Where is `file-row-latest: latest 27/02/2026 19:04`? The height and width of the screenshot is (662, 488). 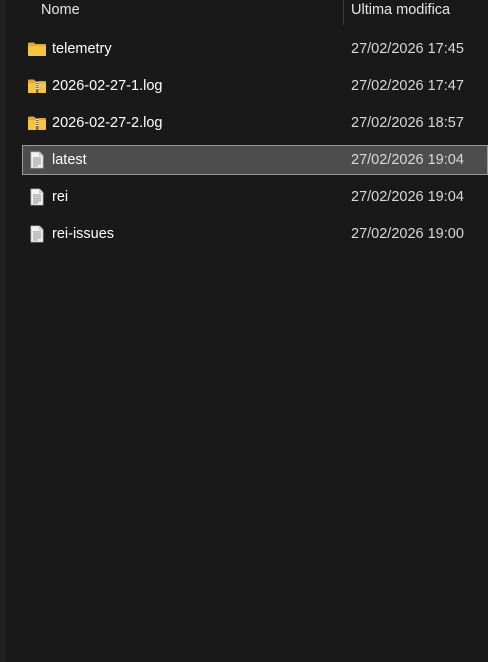 file-row-latest: latest 27/02/2026 19:04 is located at coordinates (255, 160).